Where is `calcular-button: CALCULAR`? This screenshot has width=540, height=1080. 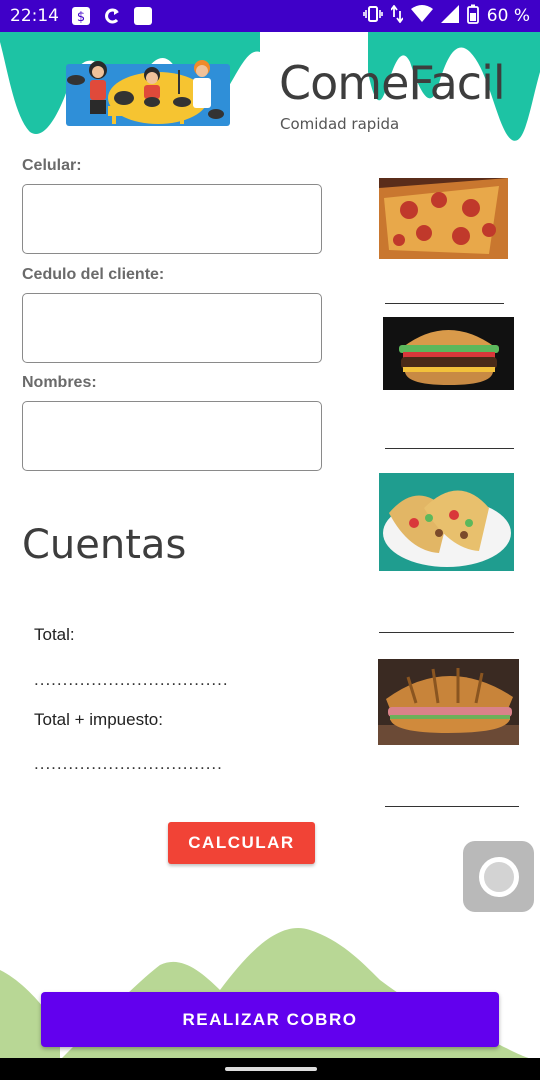
calcular-button: CALCULAR is located at coordinates (241, 843).